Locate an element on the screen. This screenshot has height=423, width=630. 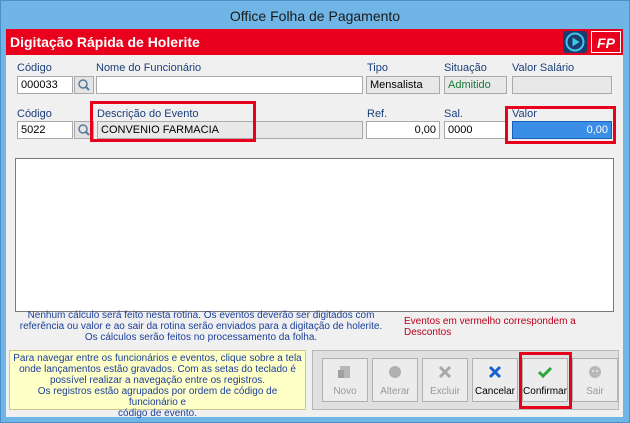
description-highlight is located at coordinates (173, 121).